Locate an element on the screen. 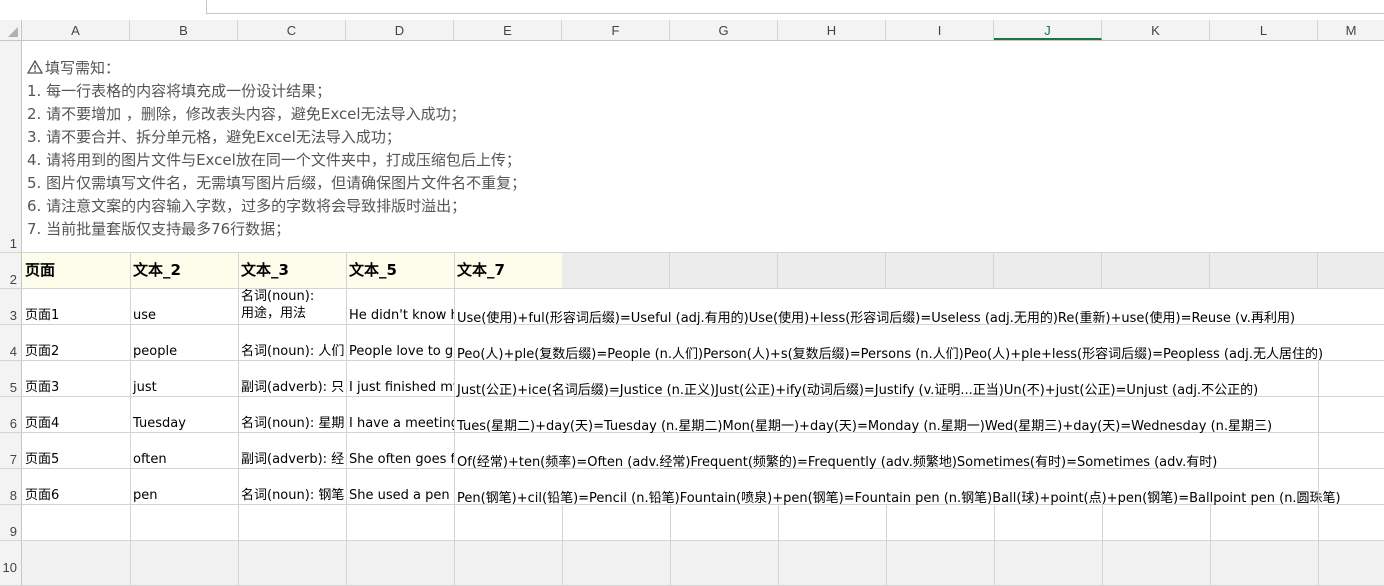 The width and height of the screenshot is (1384, 586). column-header-d: D is located at coordinates (400, 30).